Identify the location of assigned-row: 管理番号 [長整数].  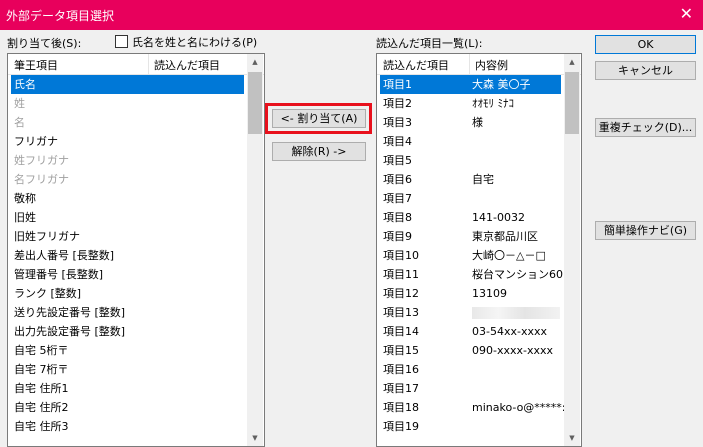
(127, 274).